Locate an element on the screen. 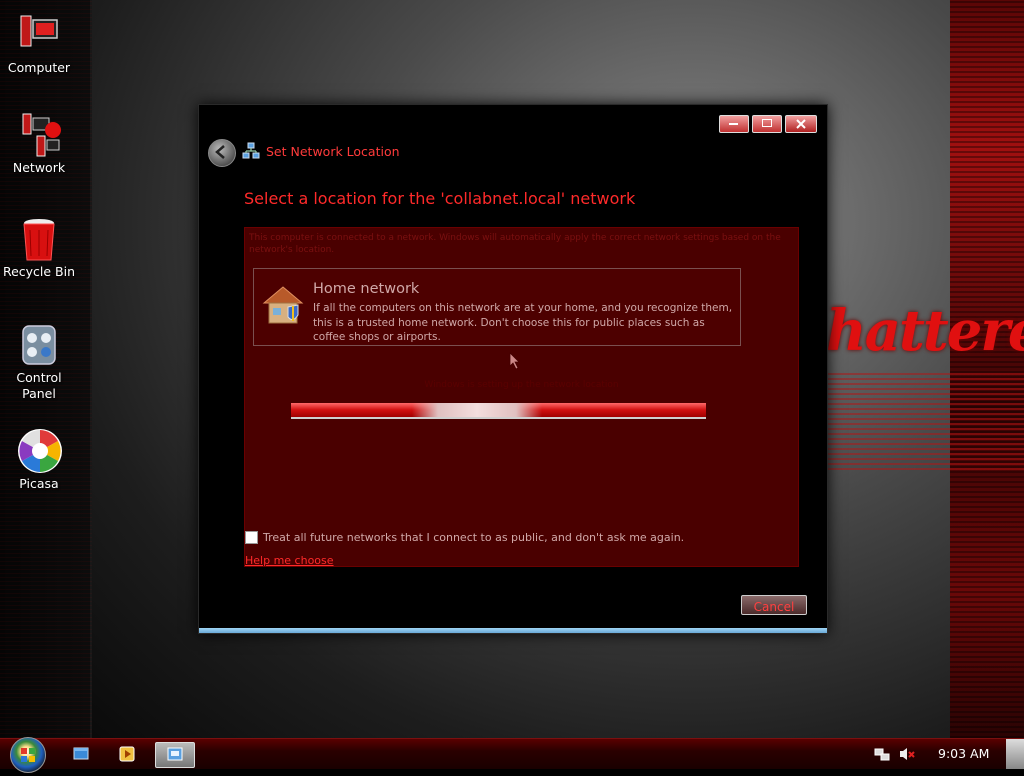 Image resolution: width=1024 pixels, height=776 pixels. maximize-icon is located at coordinates (767, 123).